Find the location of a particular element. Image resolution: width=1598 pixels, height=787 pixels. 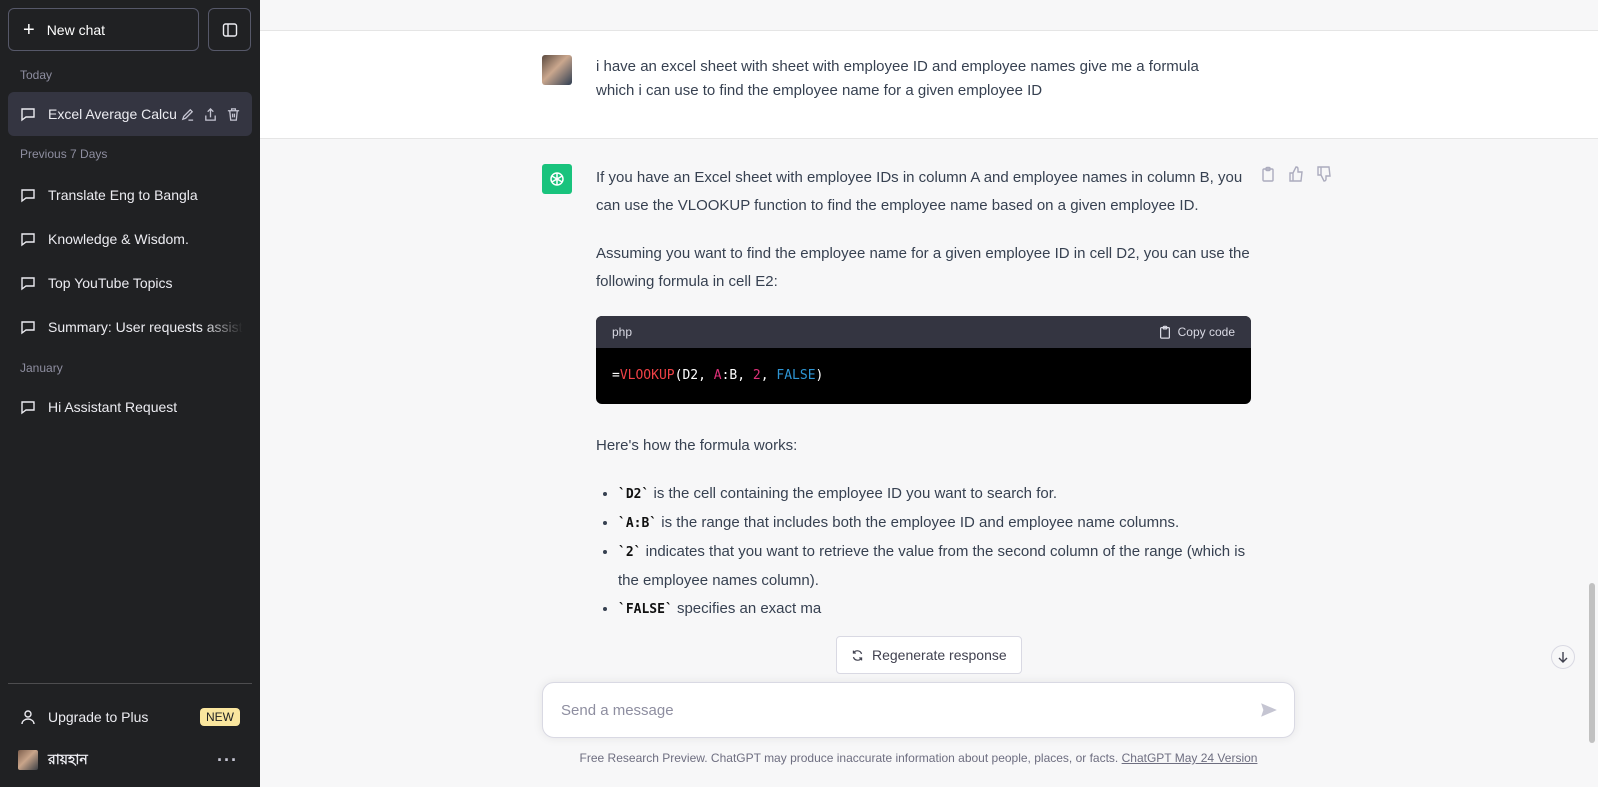

chat-item-translate: Translate Eng to Bangla is located at coordinates (130, 195).